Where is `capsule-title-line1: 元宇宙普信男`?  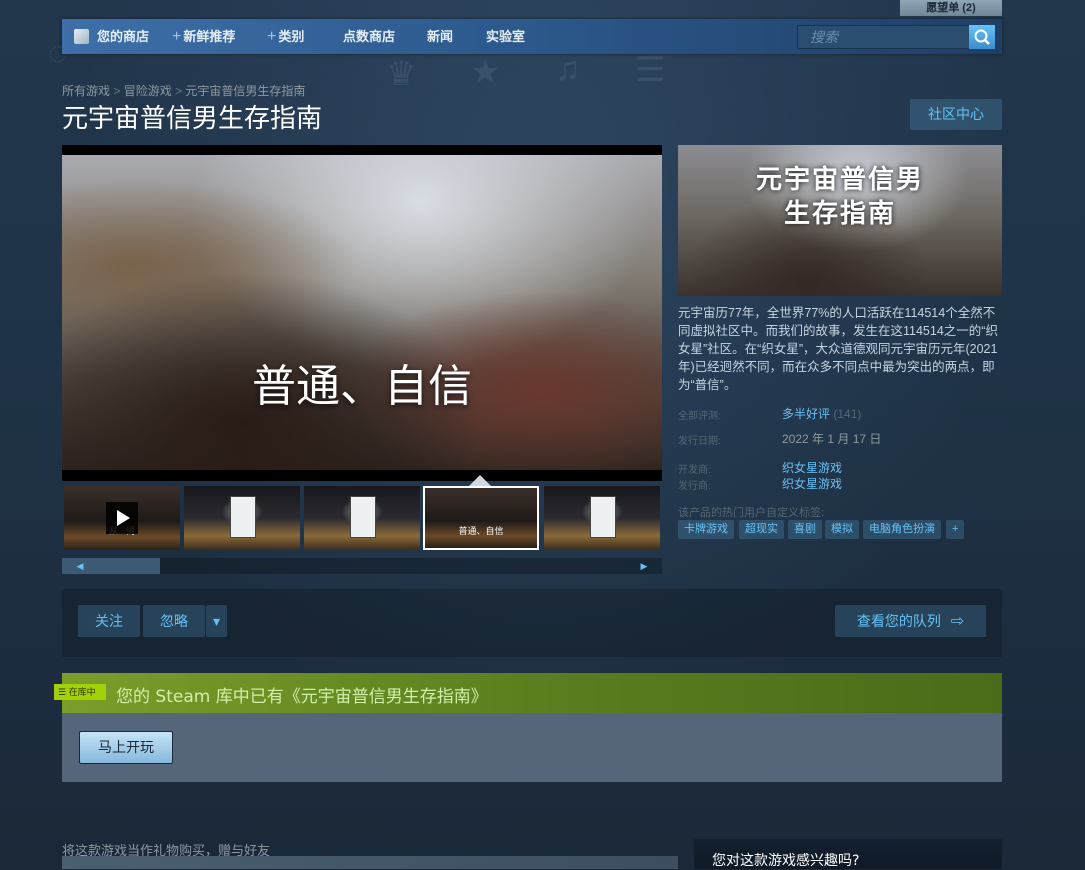 capsule-title-line1: 元宇宙普信男 is located at coordinates (839, 180).